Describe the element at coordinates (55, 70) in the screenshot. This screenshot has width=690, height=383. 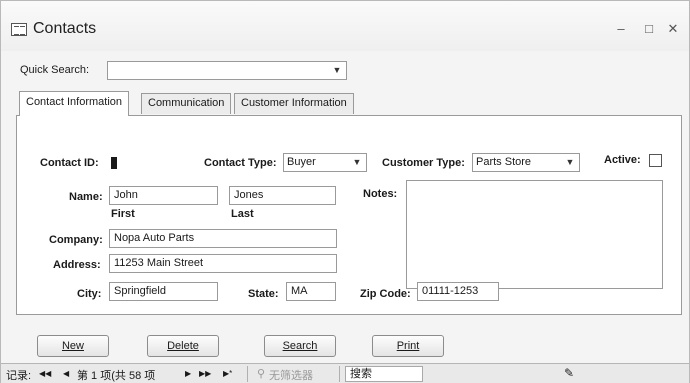
I see `quick-search-label: Quick Search:` at that location.